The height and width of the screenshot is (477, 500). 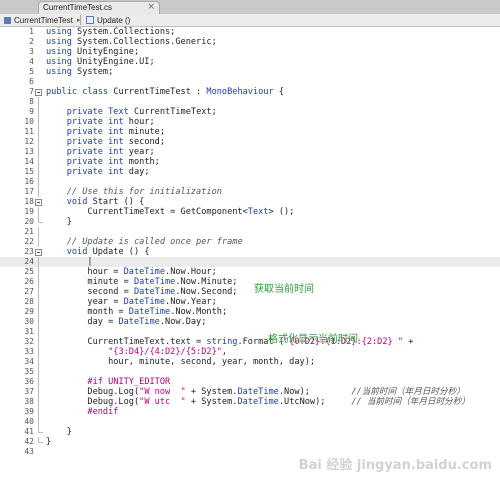 What do you see at coordinates (250, 72) in the screenshot?
I see `code-line: 5 using System;` at bounding box center [250, 72].